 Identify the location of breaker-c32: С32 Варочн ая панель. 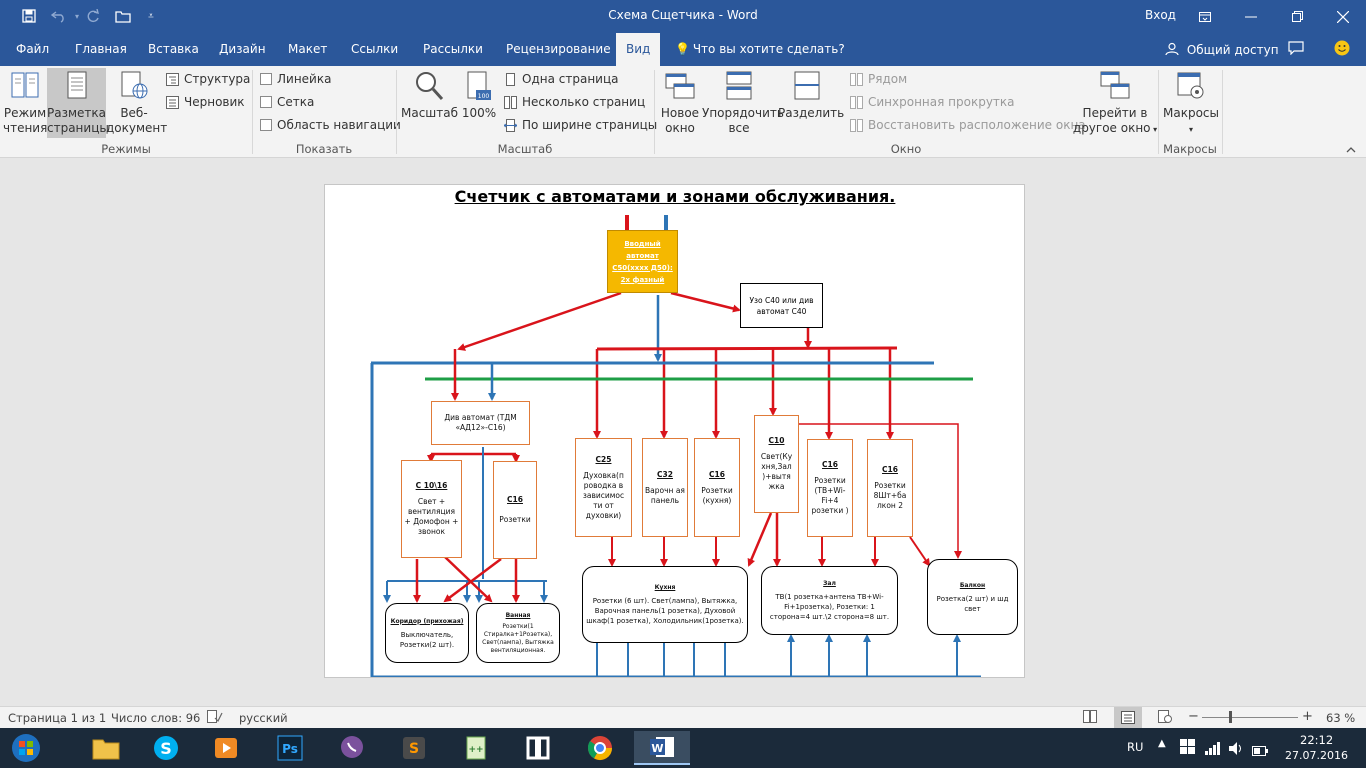
(665, 487).